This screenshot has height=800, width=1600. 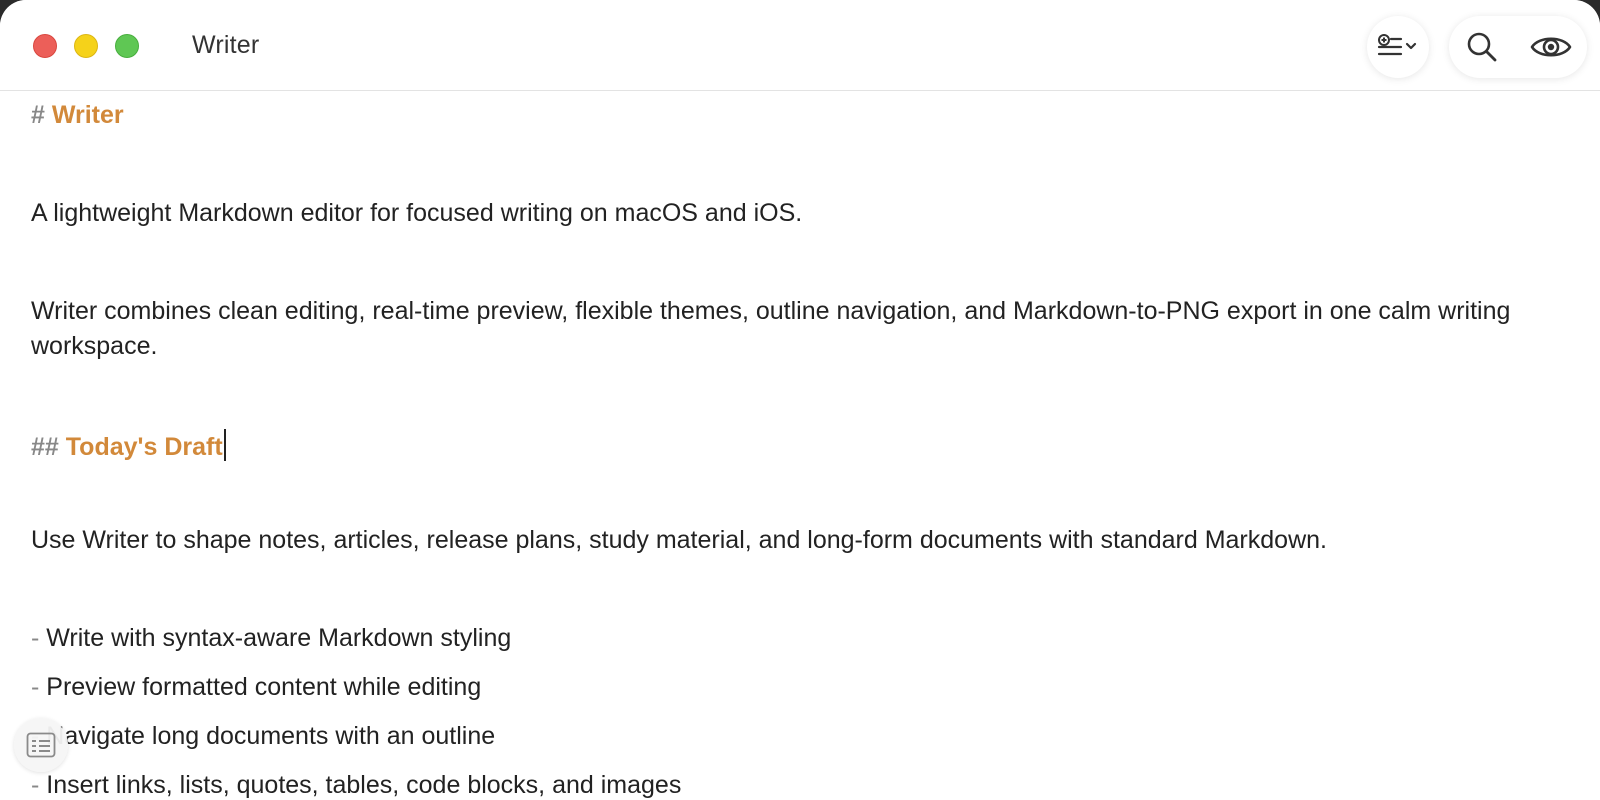 What do you see at coordinates (87, 115) in the screenshot?
I see `heading-1-text: Writer` at bounding box center [87, 115].